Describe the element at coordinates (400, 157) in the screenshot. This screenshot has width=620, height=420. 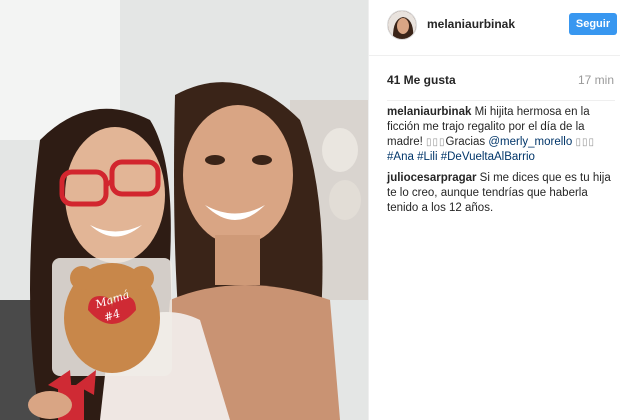
I see `hashtag-link: #Ana` at that location.